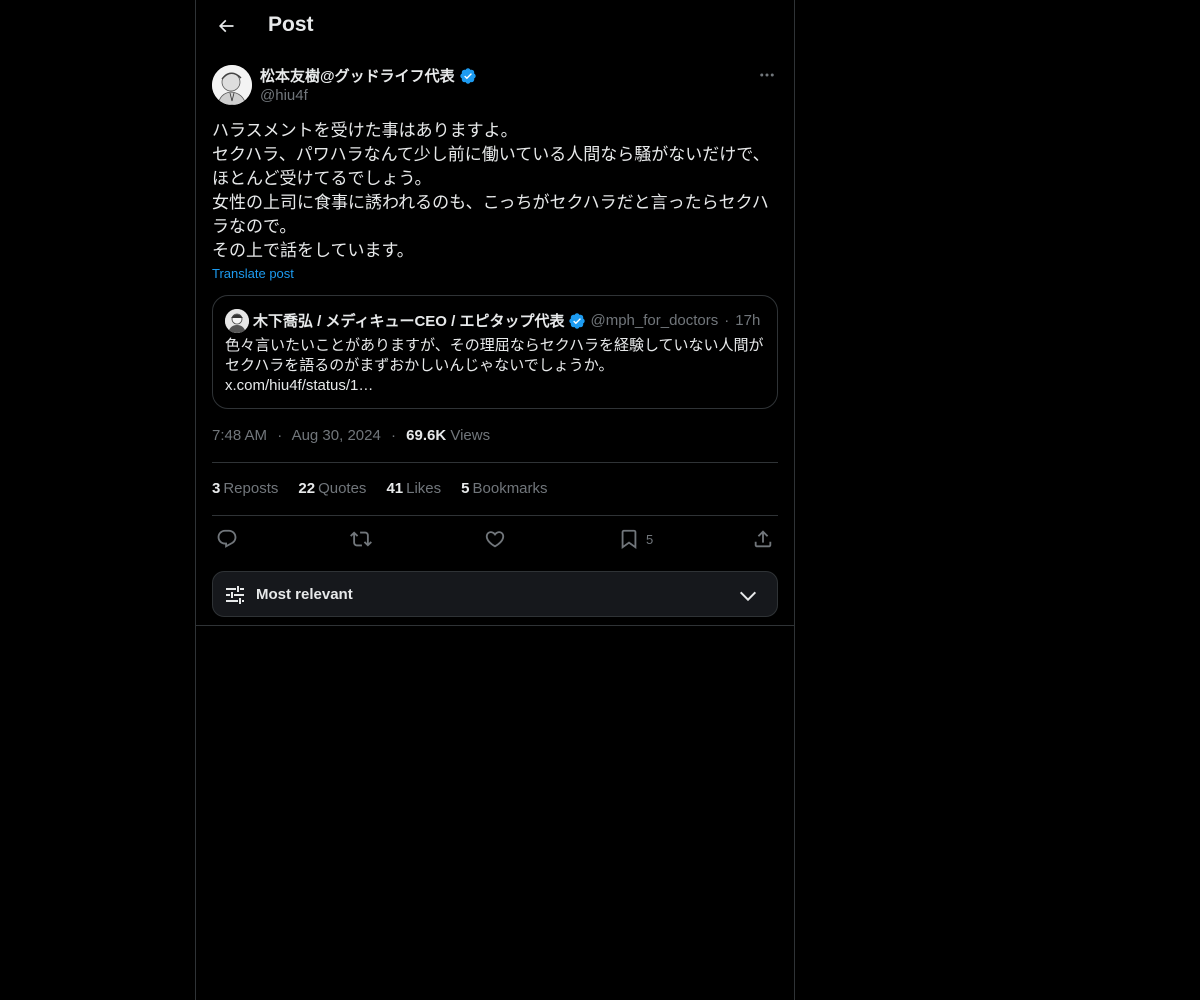  I want to click on quotes-label: Quotes, so click(342, 488).